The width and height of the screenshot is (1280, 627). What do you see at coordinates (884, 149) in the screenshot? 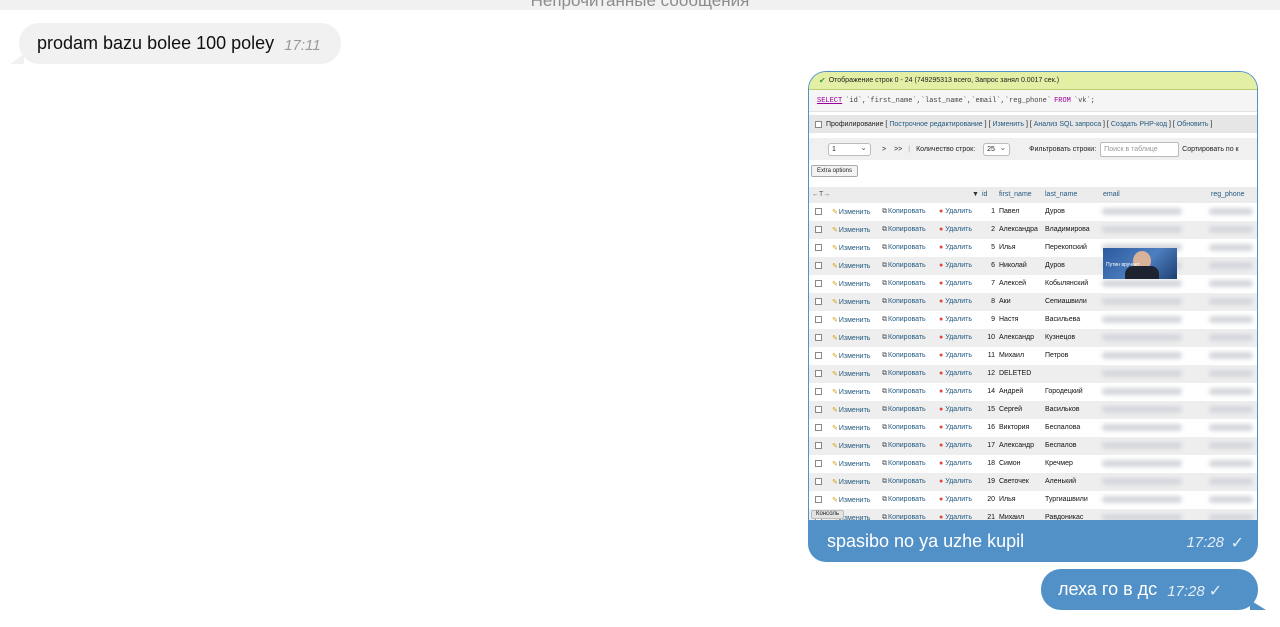
I see `next-page: >` at bounding box center [884, 149].